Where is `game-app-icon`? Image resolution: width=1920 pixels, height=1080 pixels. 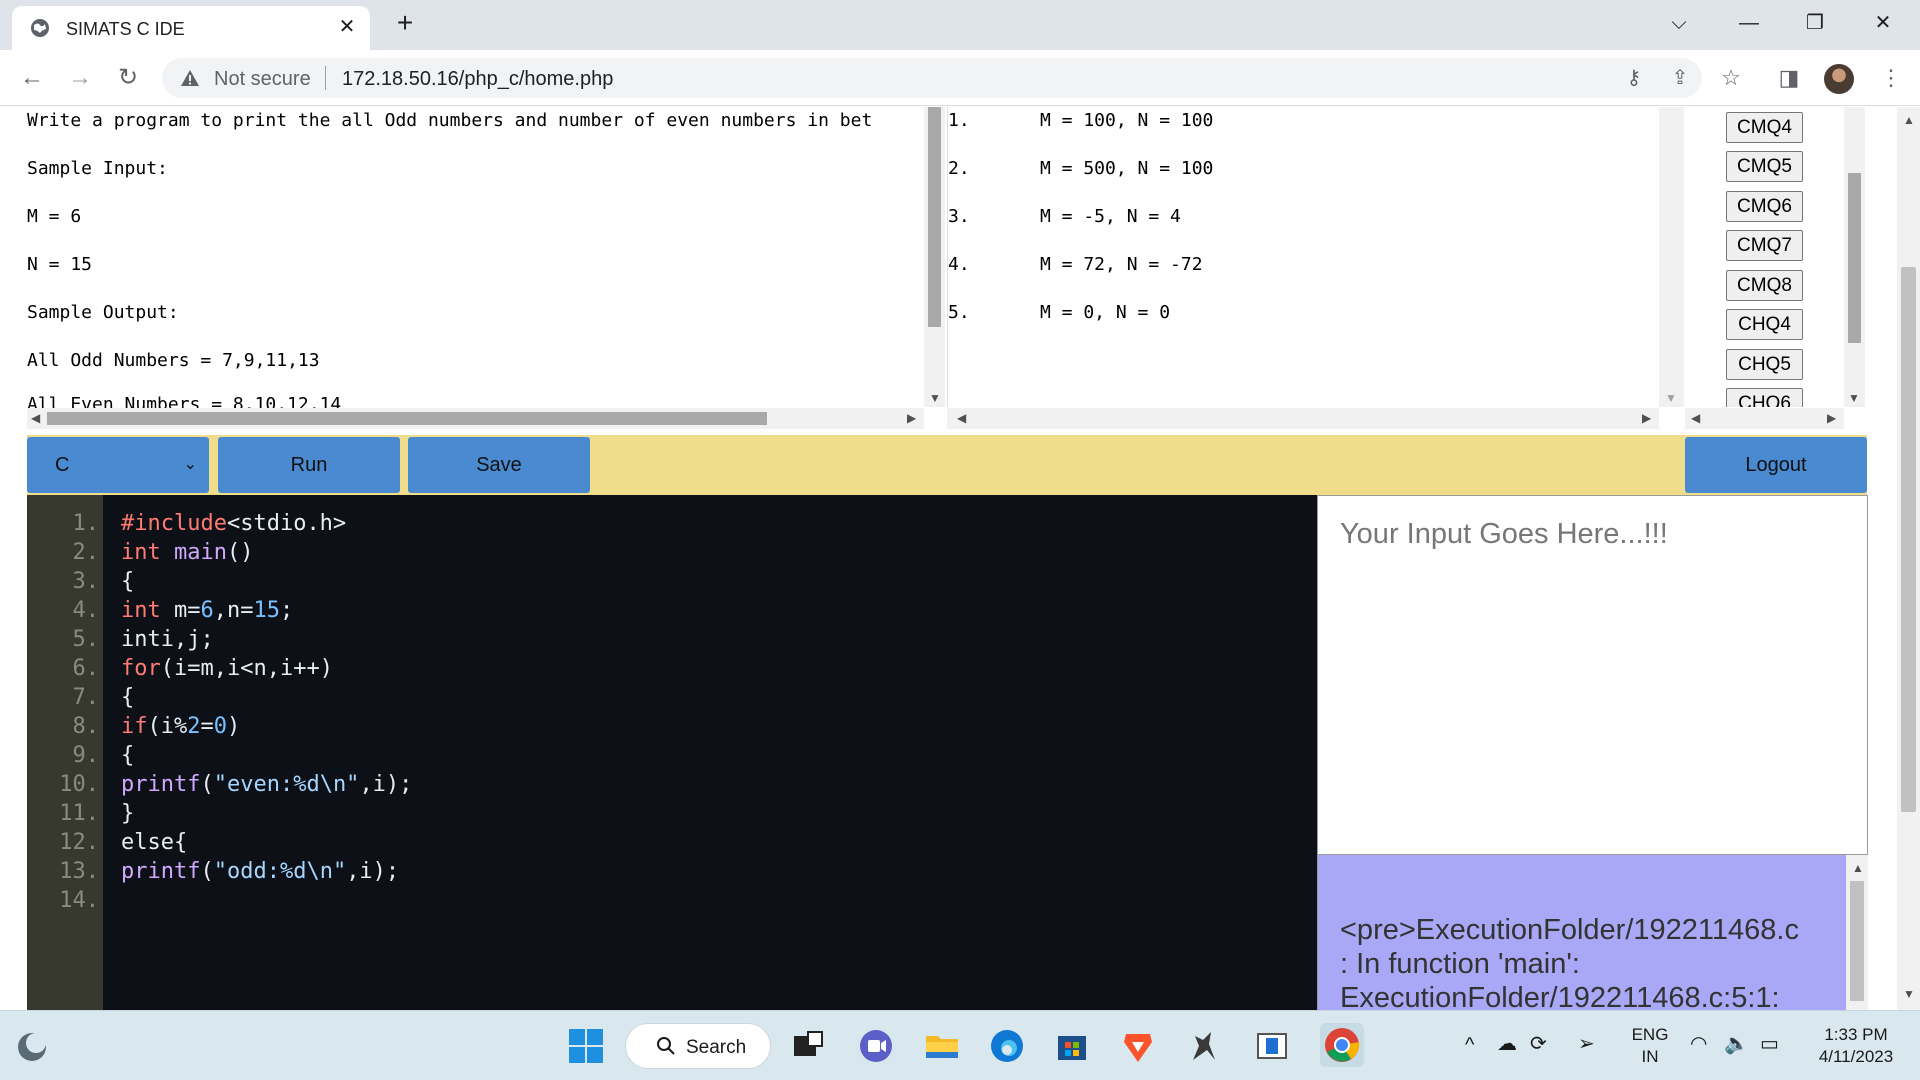
game-app-icon is located at coordinates (1203, 1046).